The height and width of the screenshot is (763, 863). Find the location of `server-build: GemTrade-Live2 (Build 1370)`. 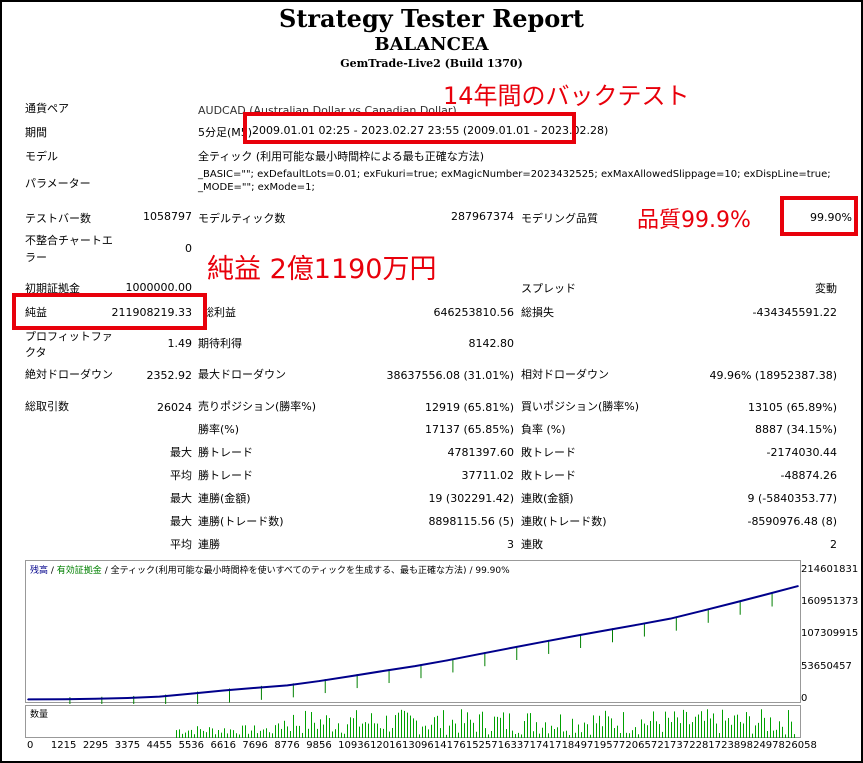

server-build: GemTrade-Live2 (Build 1370) is located at coordinates (431, 63).